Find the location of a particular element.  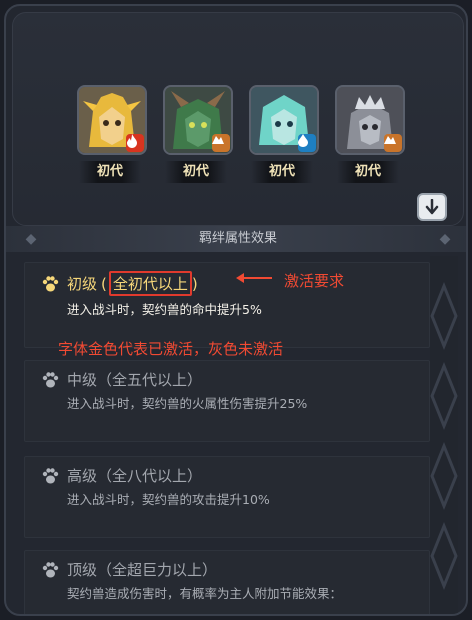

pet-slot-4: 初代 is located at coordinates (370, 134).